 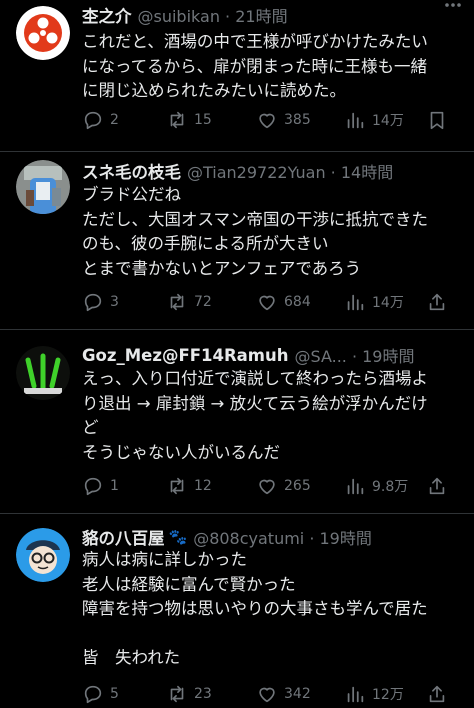 I want to click on reply-count: 3, so click(x=114, y=302).